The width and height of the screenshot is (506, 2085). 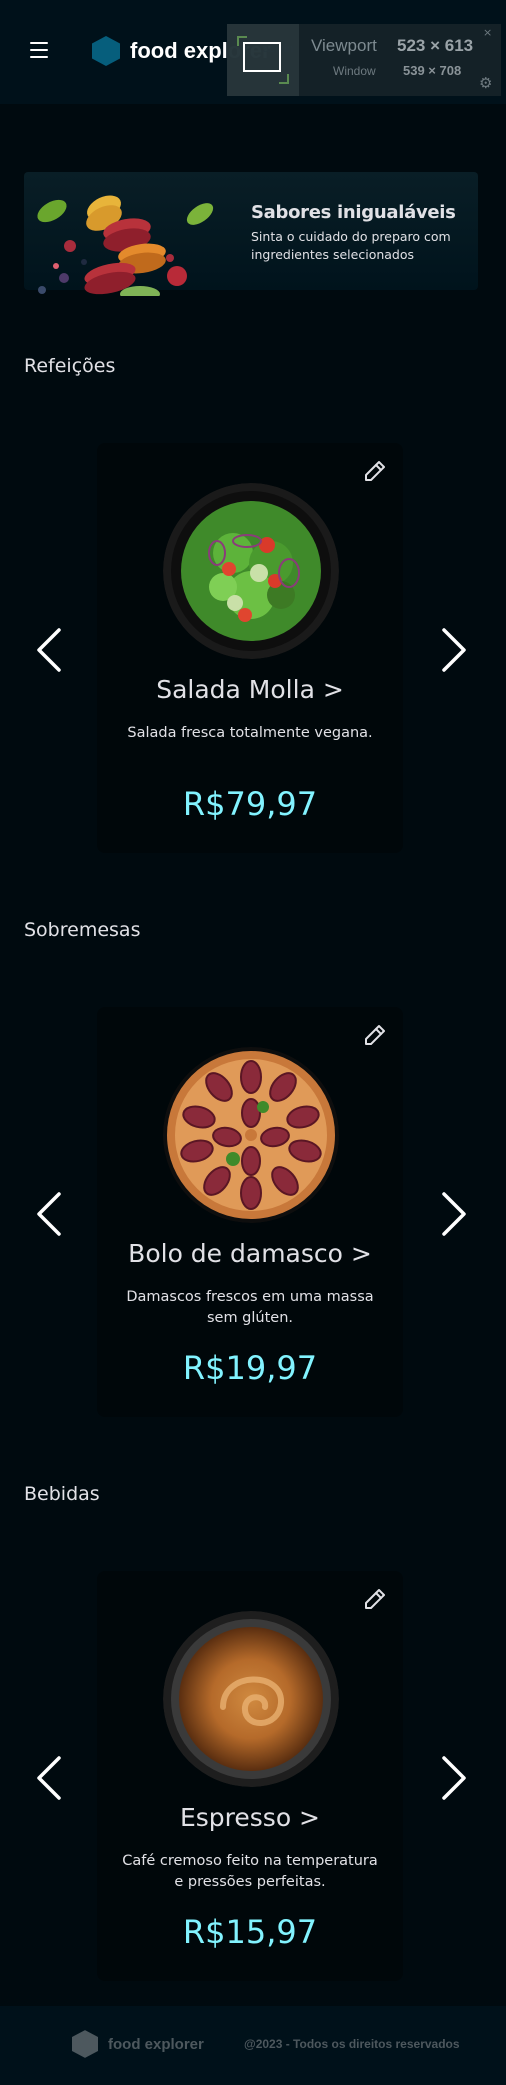 What do you see at coordinates (263, 60) in the screenshot?
I see `viewport-thumbnail` at bounding box center [263, 60].